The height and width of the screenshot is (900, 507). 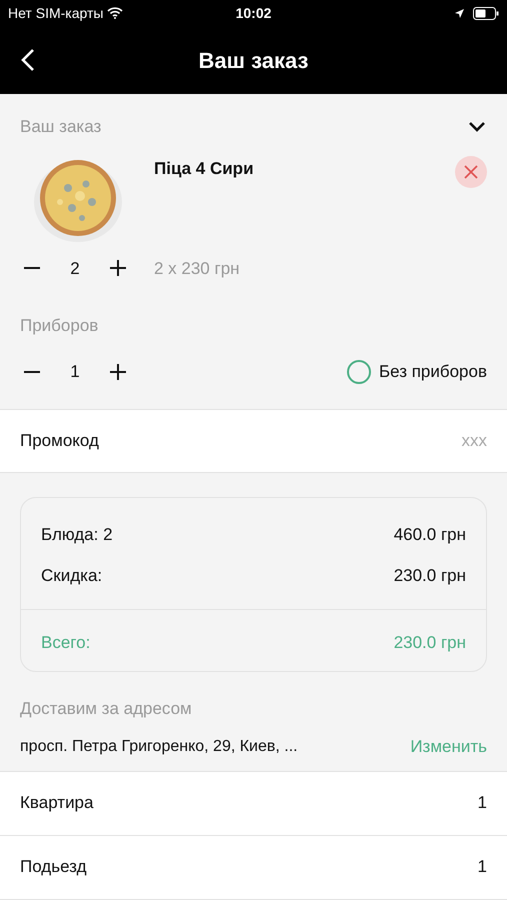 What do you see at coordinates (486, 13) in the screenshot?
I see `battery-icon` at bounding box center [486, 13].